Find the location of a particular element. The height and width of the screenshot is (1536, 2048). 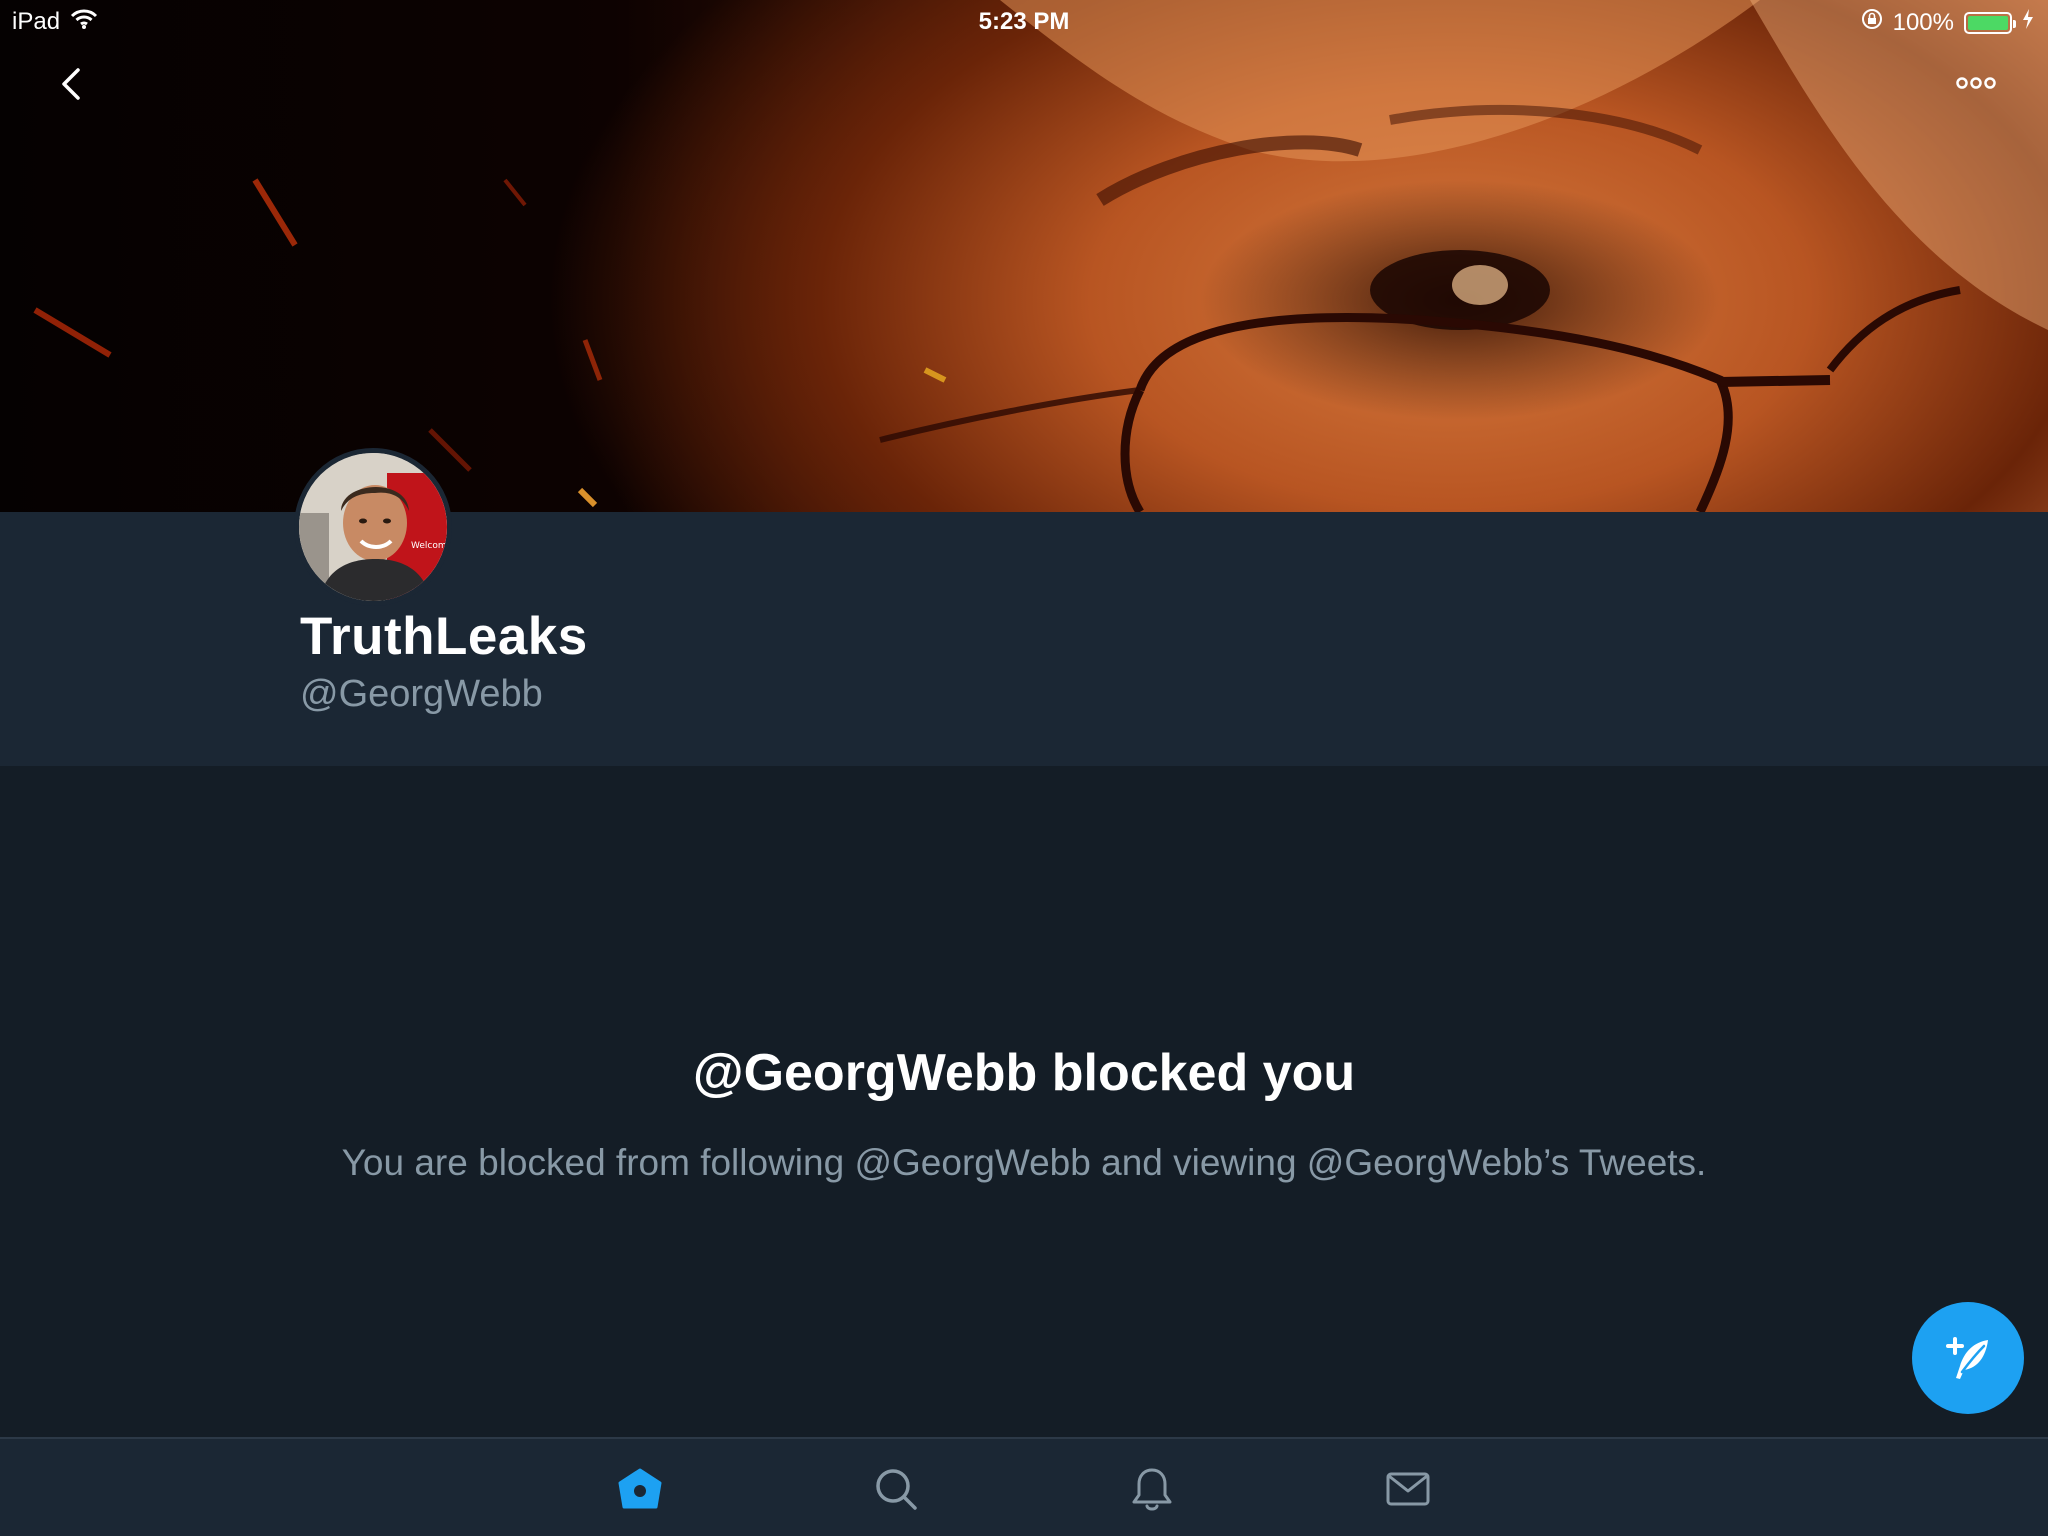

tab-messages is located at coordinates (1408, 1489).